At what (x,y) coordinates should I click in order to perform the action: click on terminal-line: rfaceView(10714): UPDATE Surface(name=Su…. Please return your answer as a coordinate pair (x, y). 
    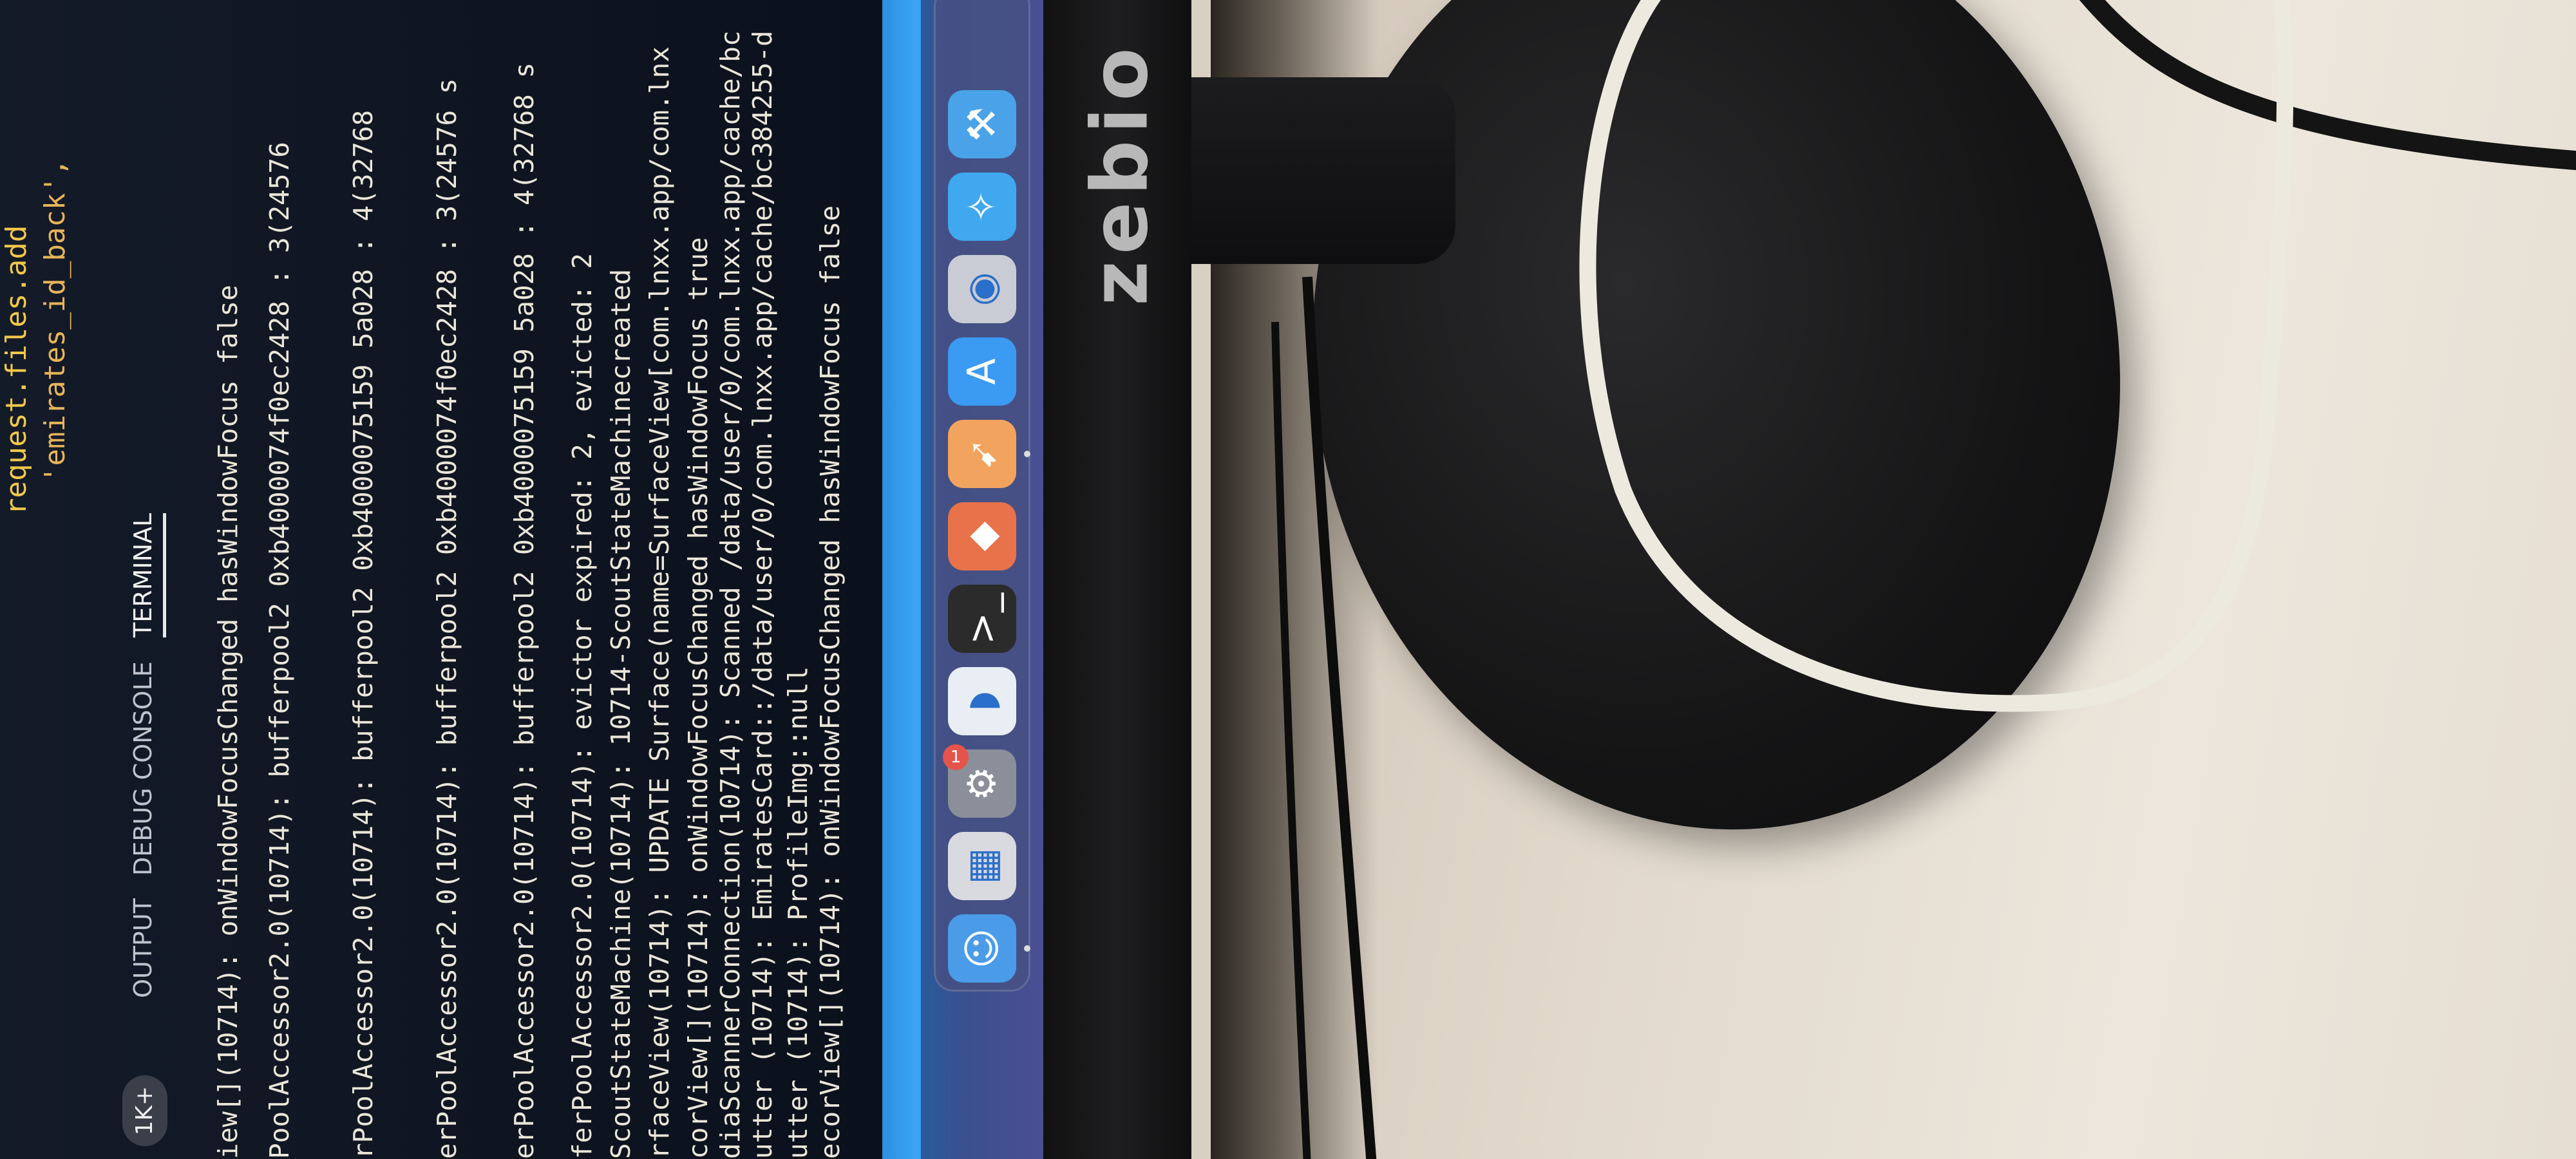
    Looking at the image, I should click on (659, 602).